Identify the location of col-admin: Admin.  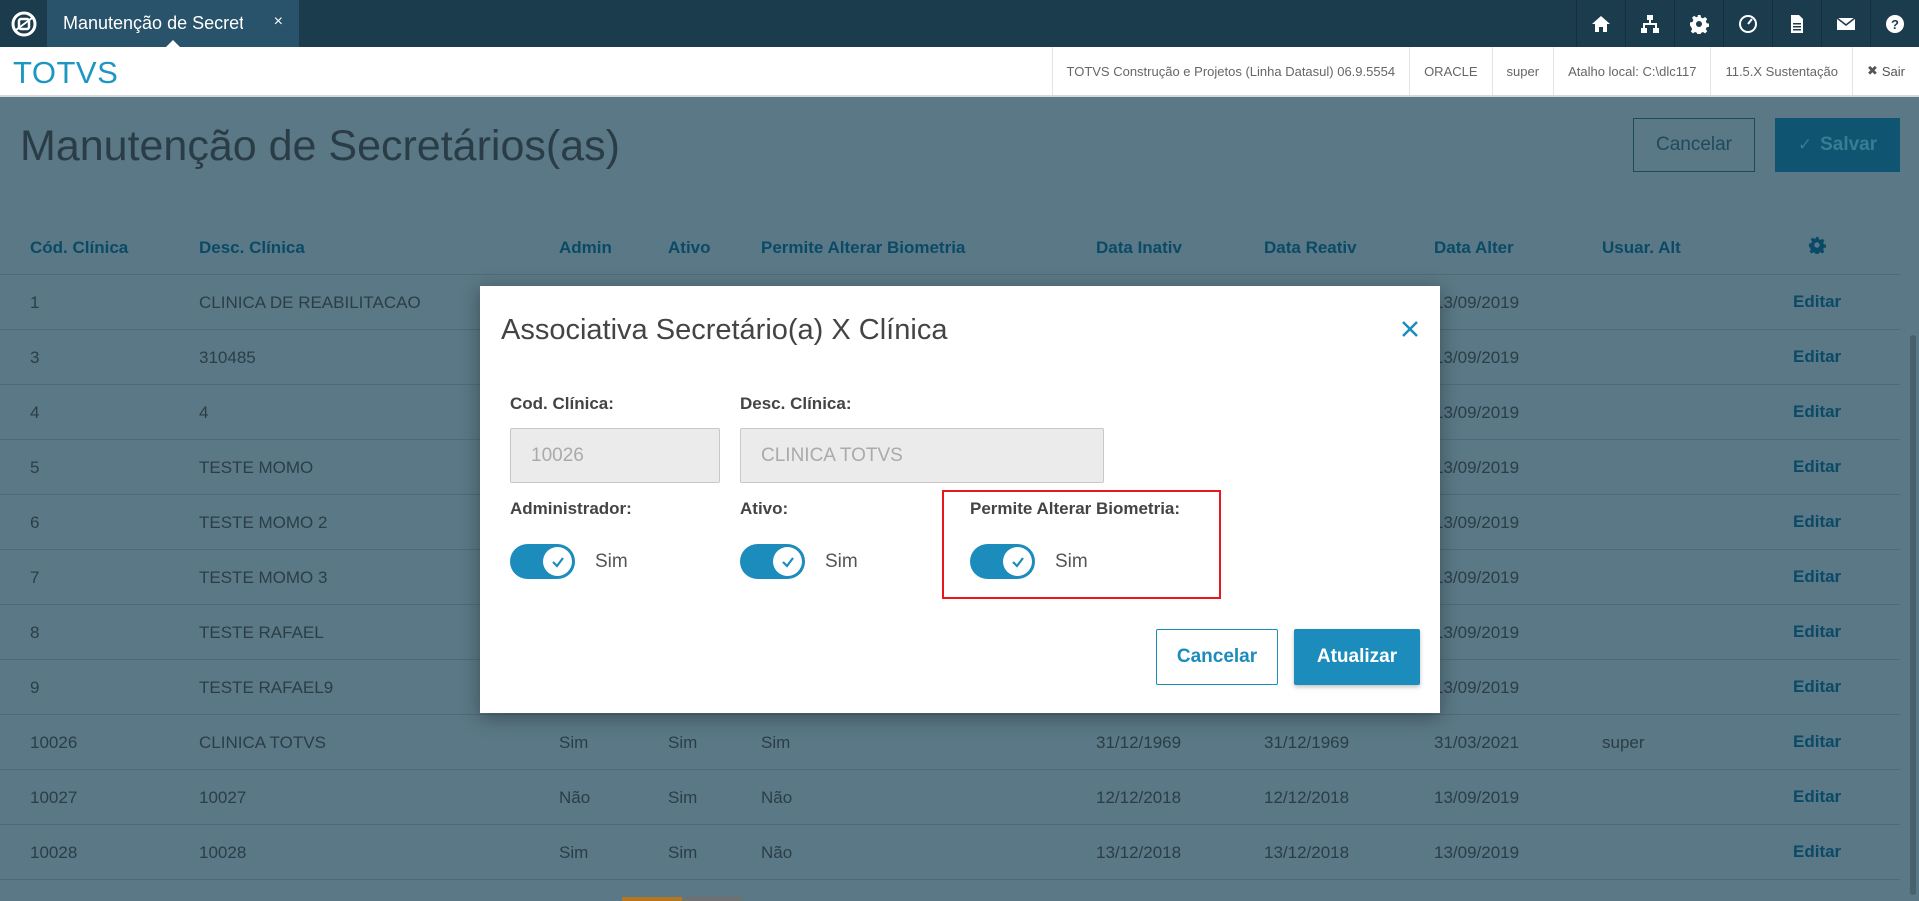
(585, 248).